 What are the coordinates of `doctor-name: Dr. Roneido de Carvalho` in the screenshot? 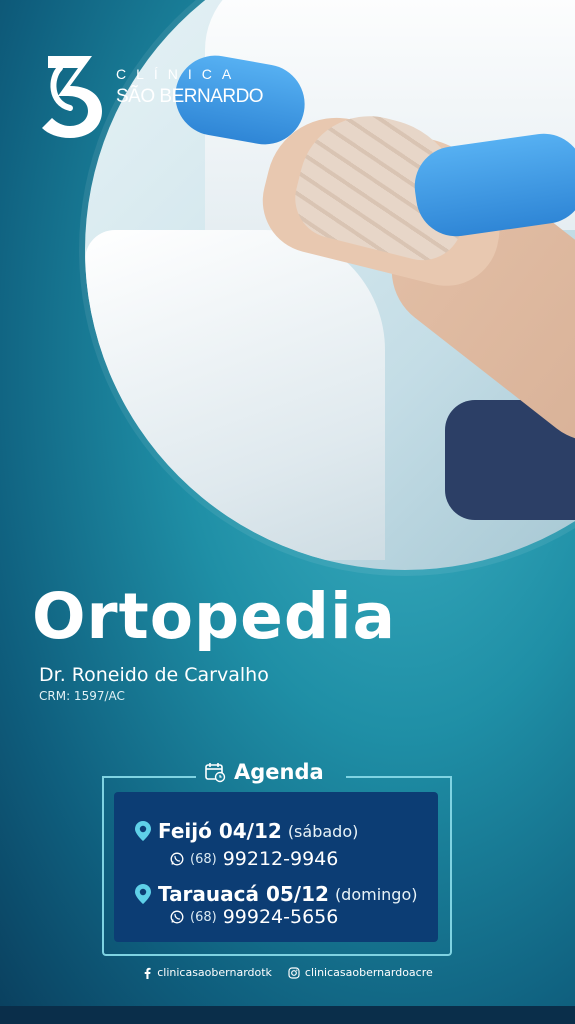 It's located at (154, 675).